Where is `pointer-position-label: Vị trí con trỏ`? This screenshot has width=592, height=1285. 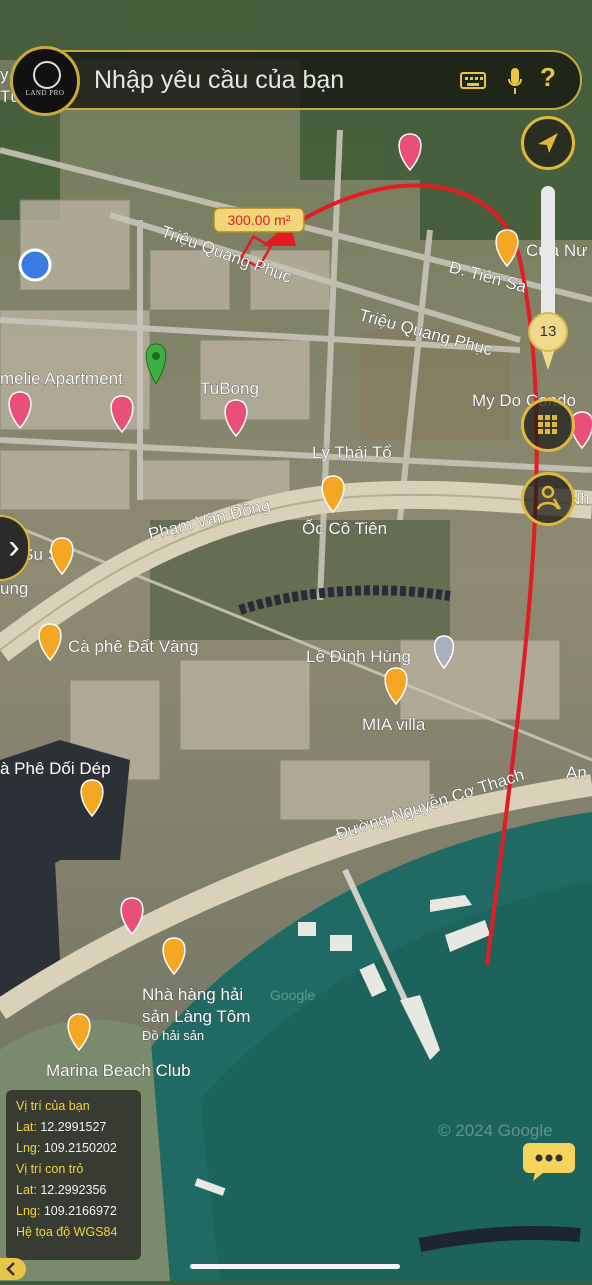
pointer-position-label: Vị trí con trỏ is located at coordinates (50, 1169).